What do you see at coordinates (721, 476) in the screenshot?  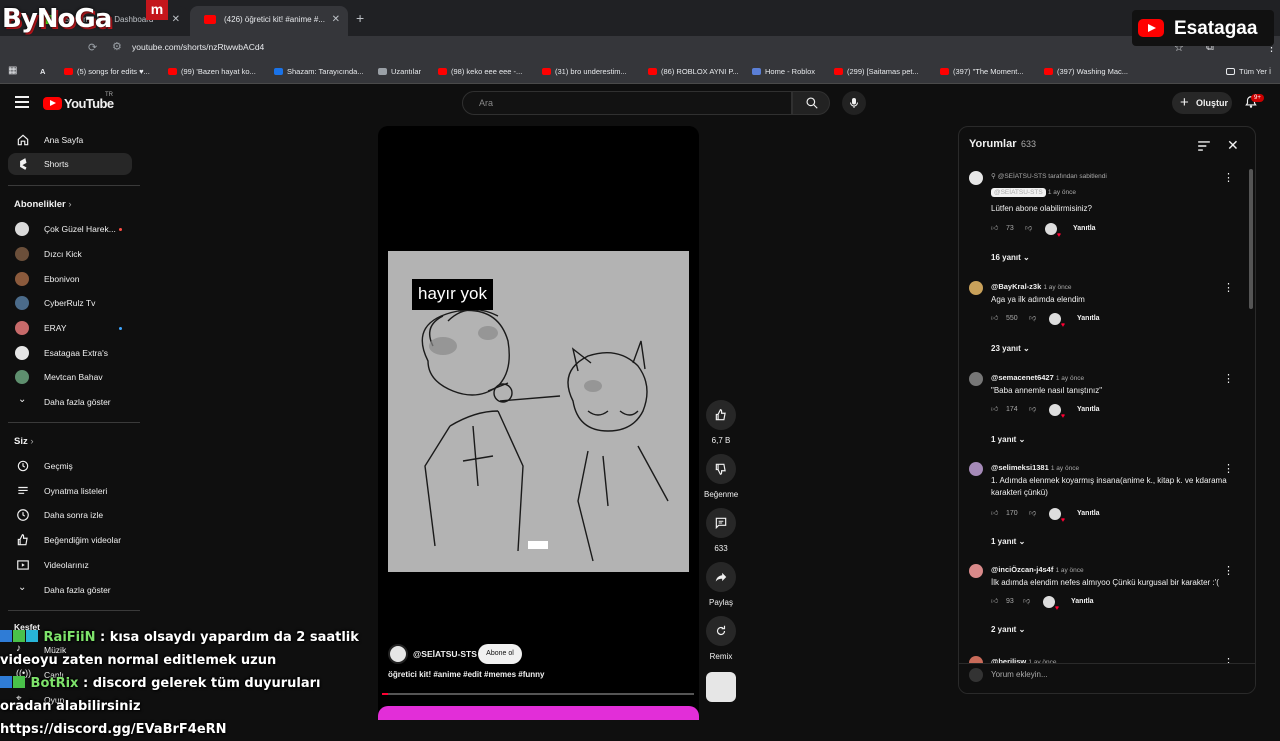 I see `dislike-button: Beğenme` at bounding box center [721, 476].